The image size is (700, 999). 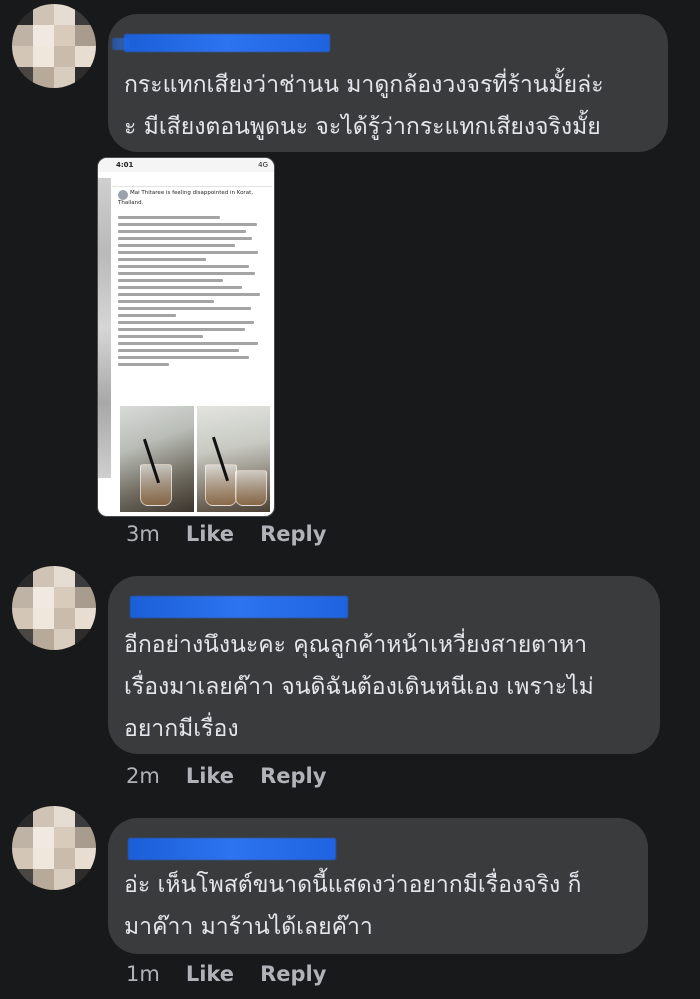 I want to click on comment-text-line: อยากมีเรื่อง, so click(x=181, y=729).